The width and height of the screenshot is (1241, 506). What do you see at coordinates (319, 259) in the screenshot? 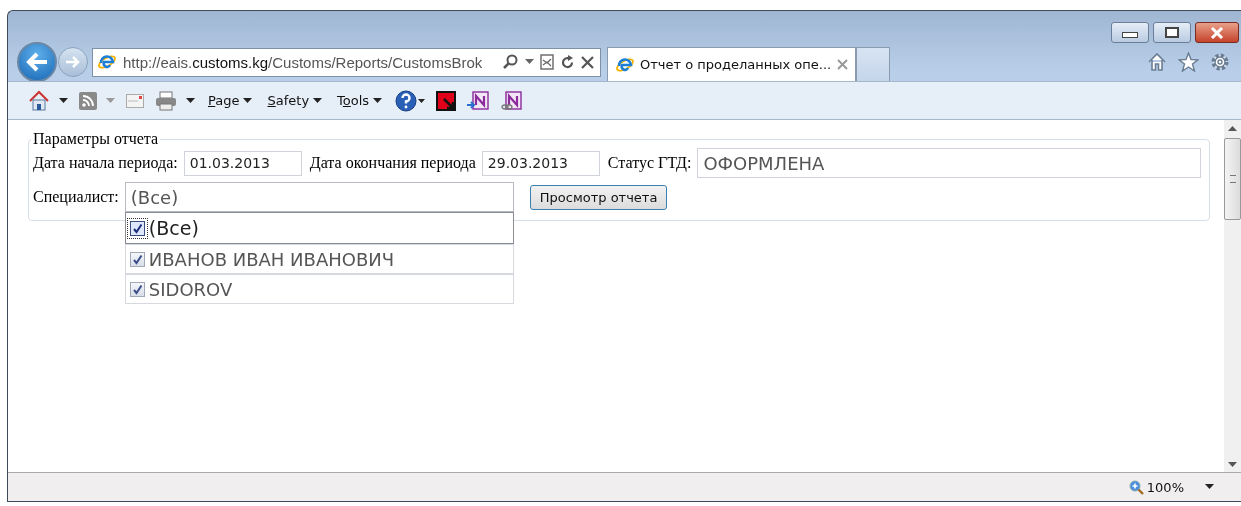
I see `dropdown-option: ИВАНОВ ИВАН ИВАНОВИЧ` at bounding box center [319, 259].